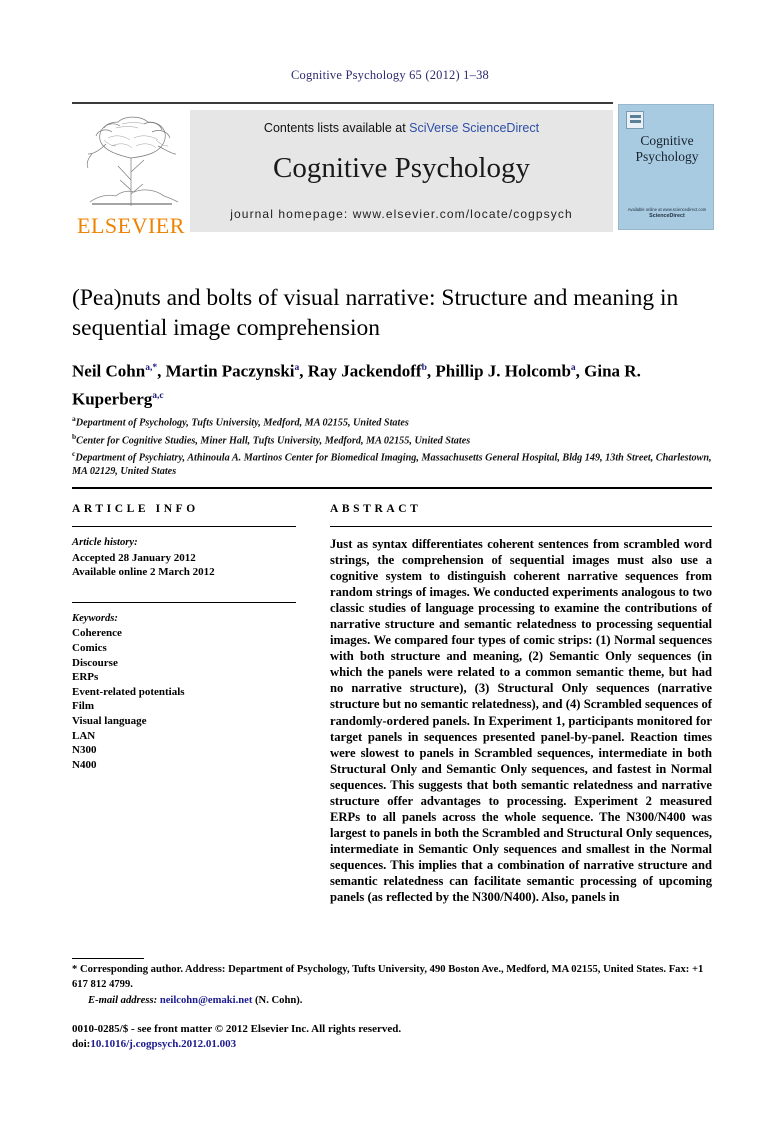 The image size is (780, 1134). Describe the element at coordinates (95, 618) in the screenshot. I see `keywords-label: Keywords:` at that location.